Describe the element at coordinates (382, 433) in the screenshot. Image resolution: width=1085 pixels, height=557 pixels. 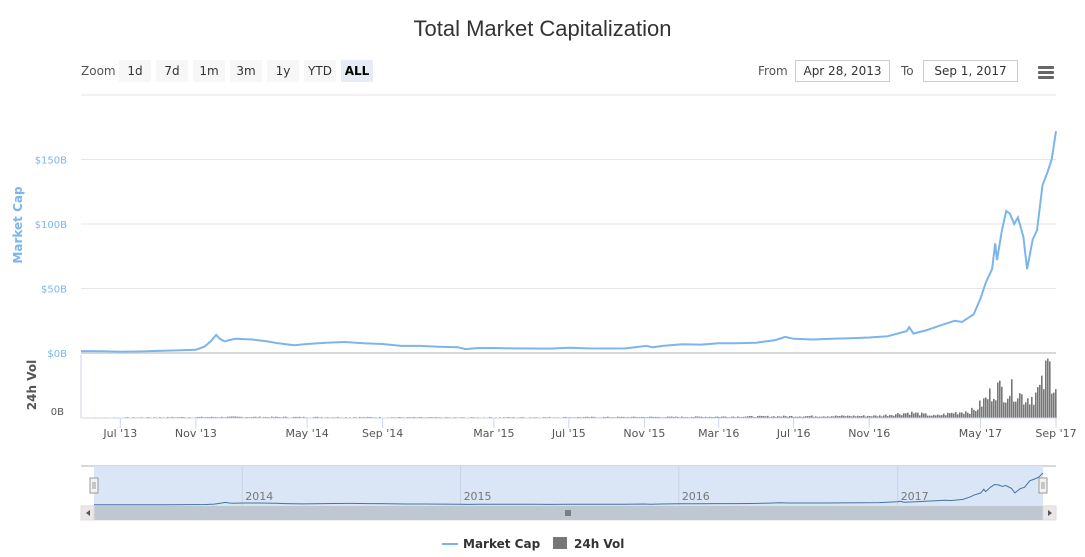
I see `x-tick-label: Sep '14` at that location.